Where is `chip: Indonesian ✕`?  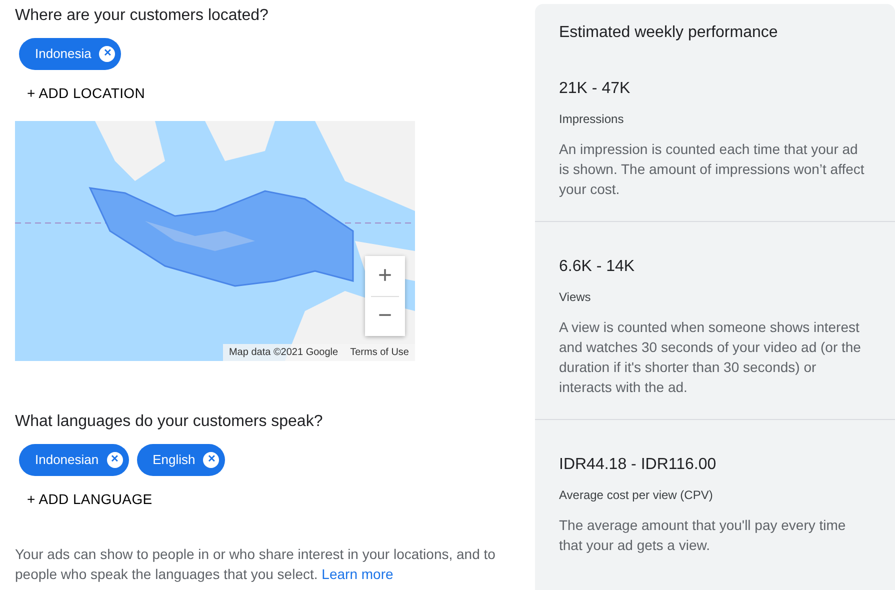 chip: Indonesian ✕ is located at coordinates (74, 460).